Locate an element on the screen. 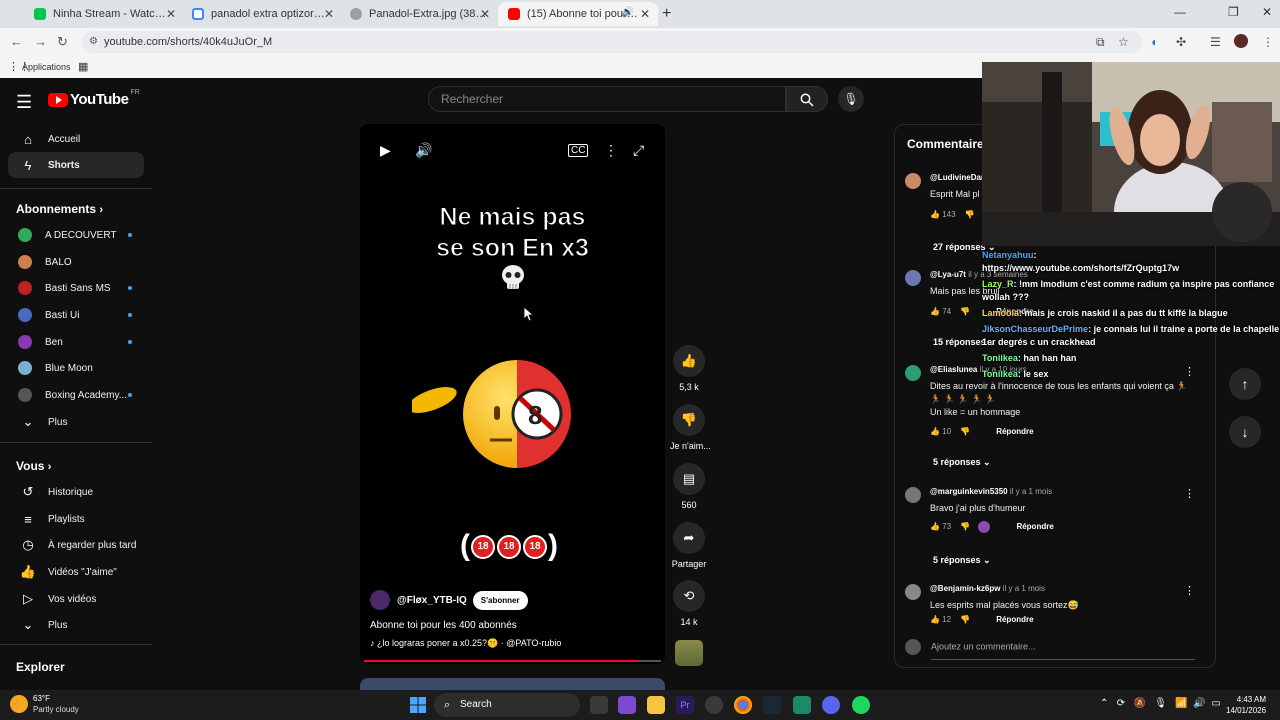  spotify-icon is located at coordinates (861, 705).